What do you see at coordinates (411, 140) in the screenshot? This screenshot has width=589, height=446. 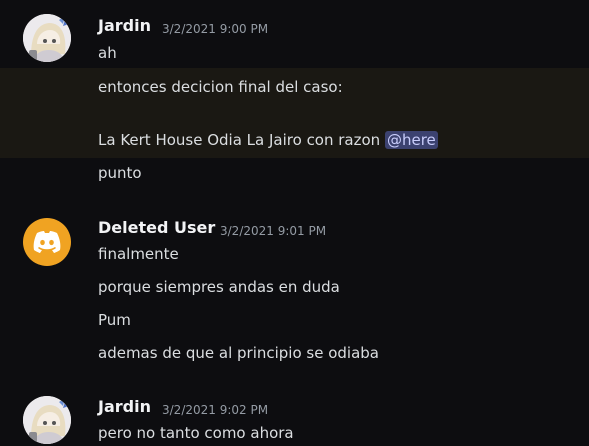 I see `here-mention: @here` at bounding box center [411, 140].